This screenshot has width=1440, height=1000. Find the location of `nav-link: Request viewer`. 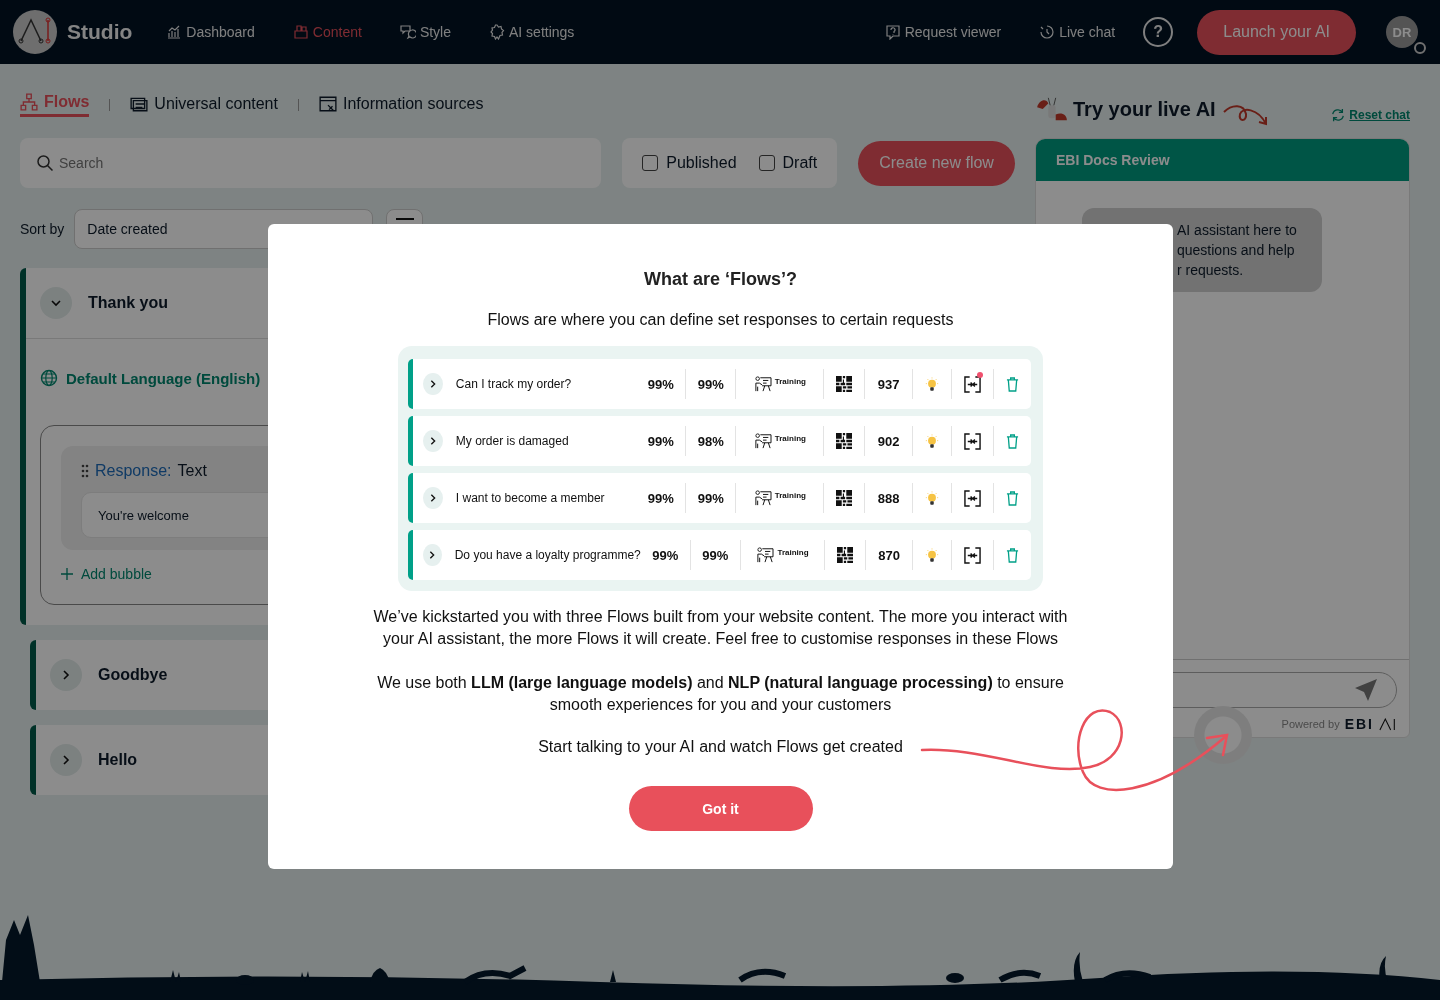

nav-link: Request viewer is located at coordinates (943, 32).